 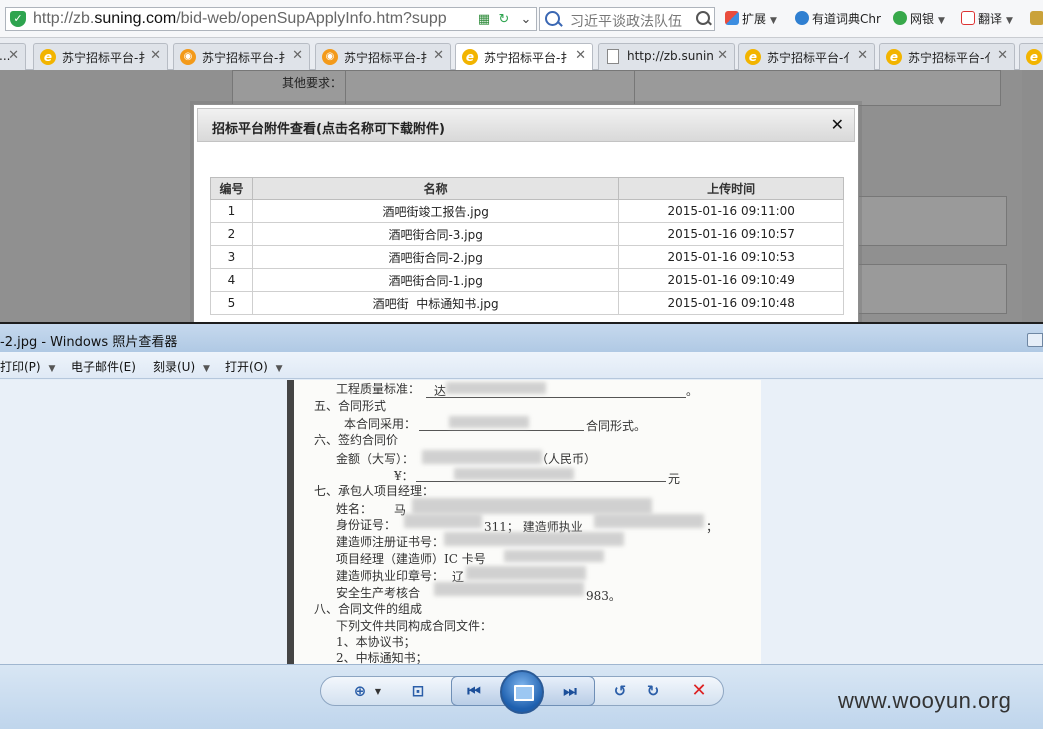 I want to click on rotate-right-icon: ↻, so click(x=653, y=691).